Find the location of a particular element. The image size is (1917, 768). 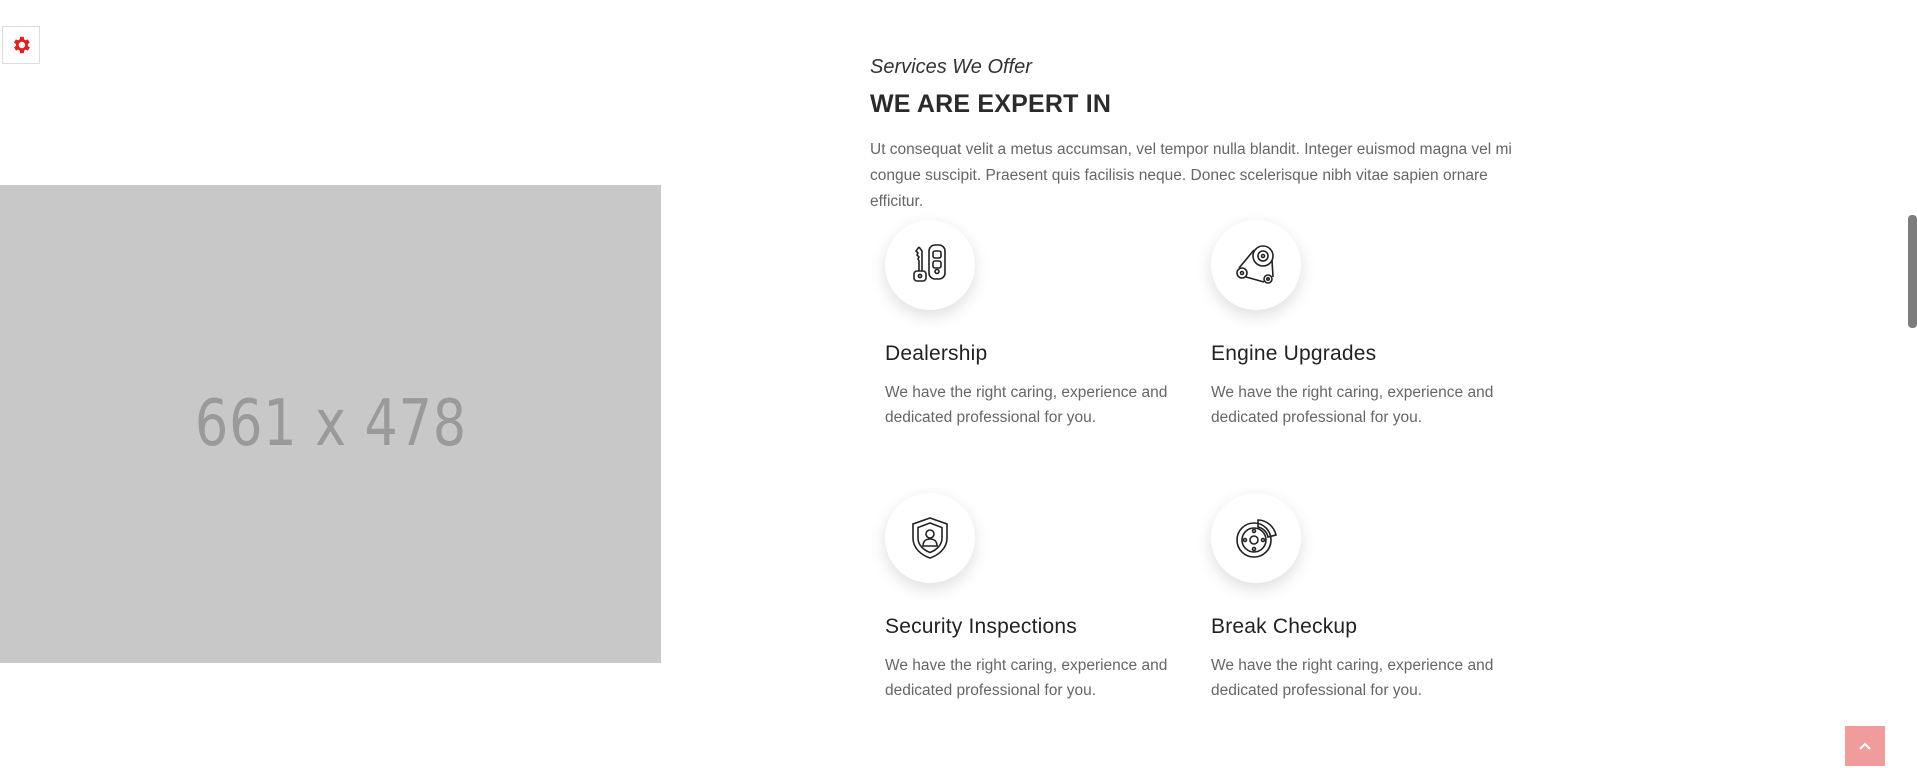

service-title: Dealership is located at coordinates (936, 353).